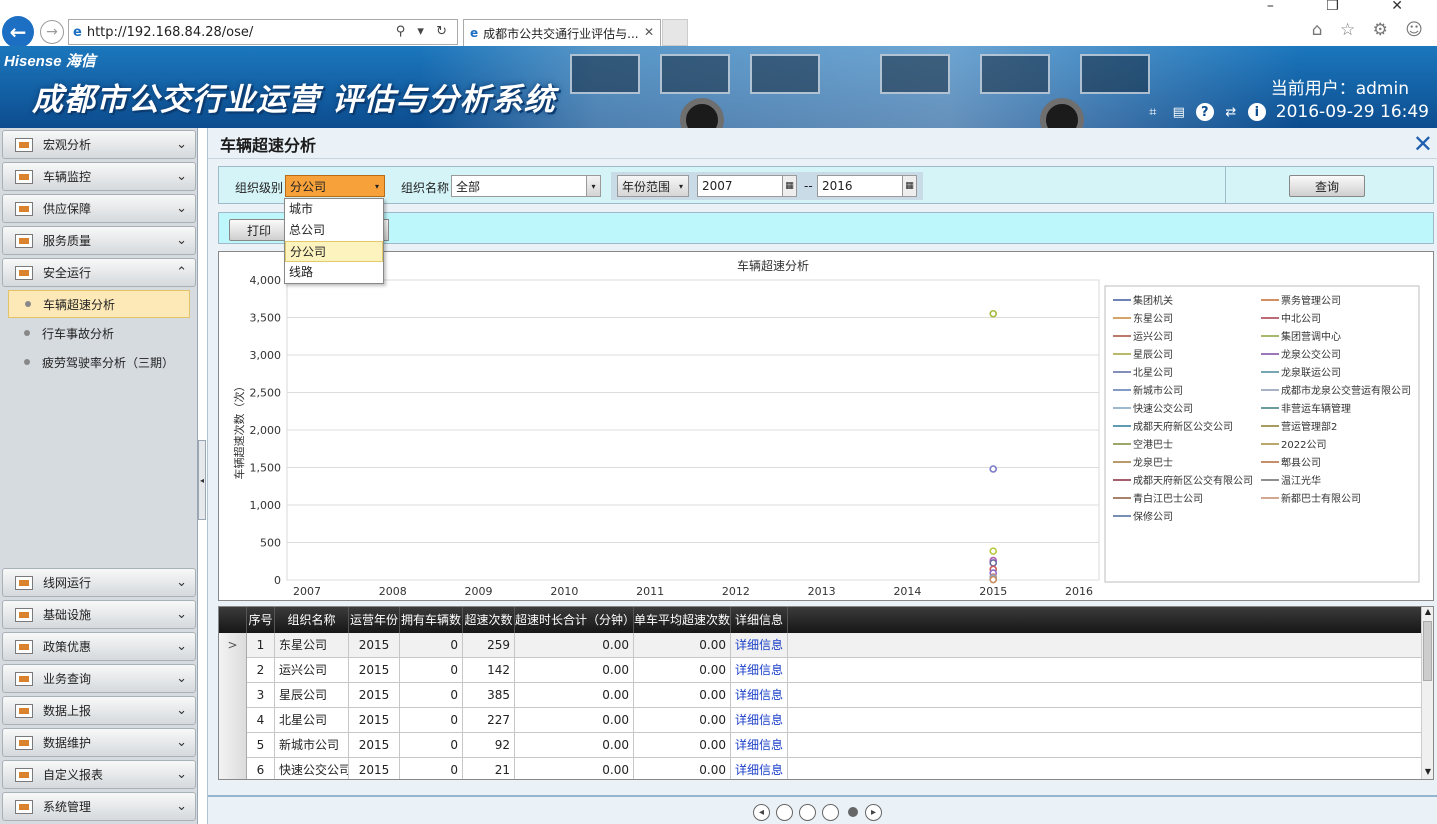  Describe the element at coordinates (99, 362) in the screenshot. I see `submenu-fatigue-analysis: 疲劳驾驶率分析（三期）` at that location.